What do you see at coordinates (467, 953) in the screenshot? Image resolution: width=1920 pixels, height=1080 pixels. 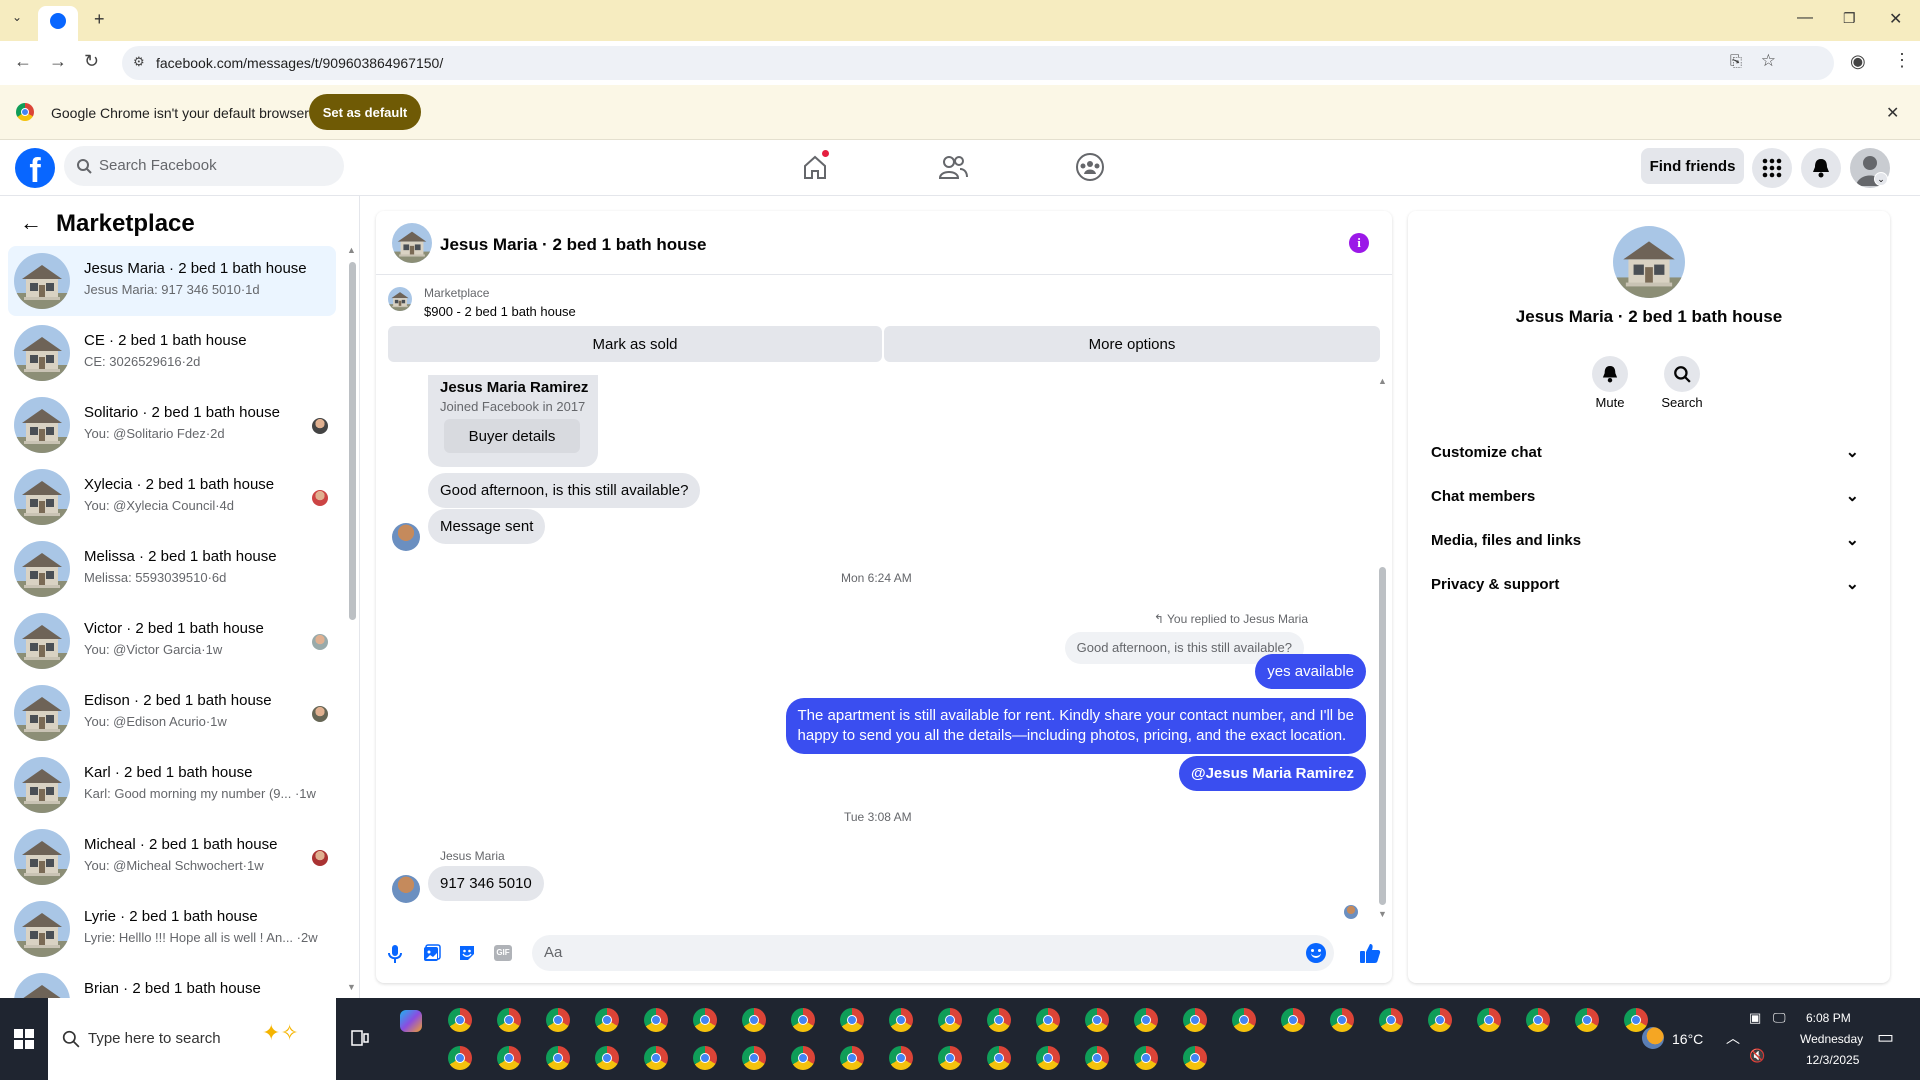 I see `sticker-icon` at bounding box center [467, 953].